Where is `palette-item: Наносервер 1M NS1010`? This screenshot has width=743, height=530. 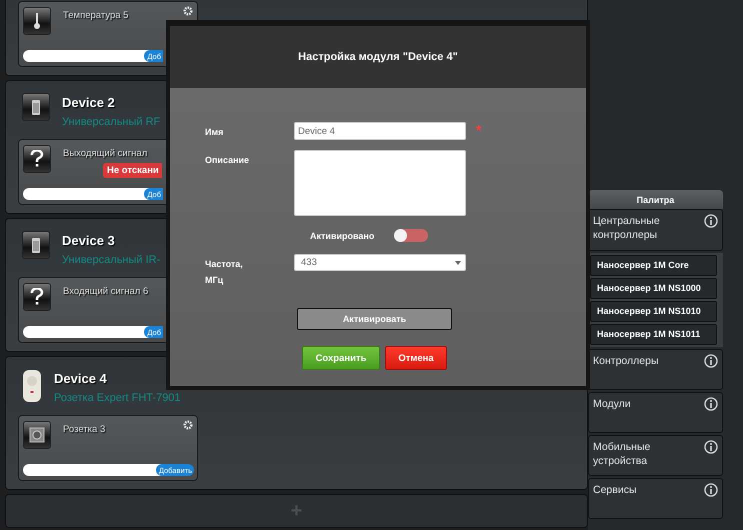
palette-item: Наносервер 1M NS1010 is located at coordinates (653, 311).